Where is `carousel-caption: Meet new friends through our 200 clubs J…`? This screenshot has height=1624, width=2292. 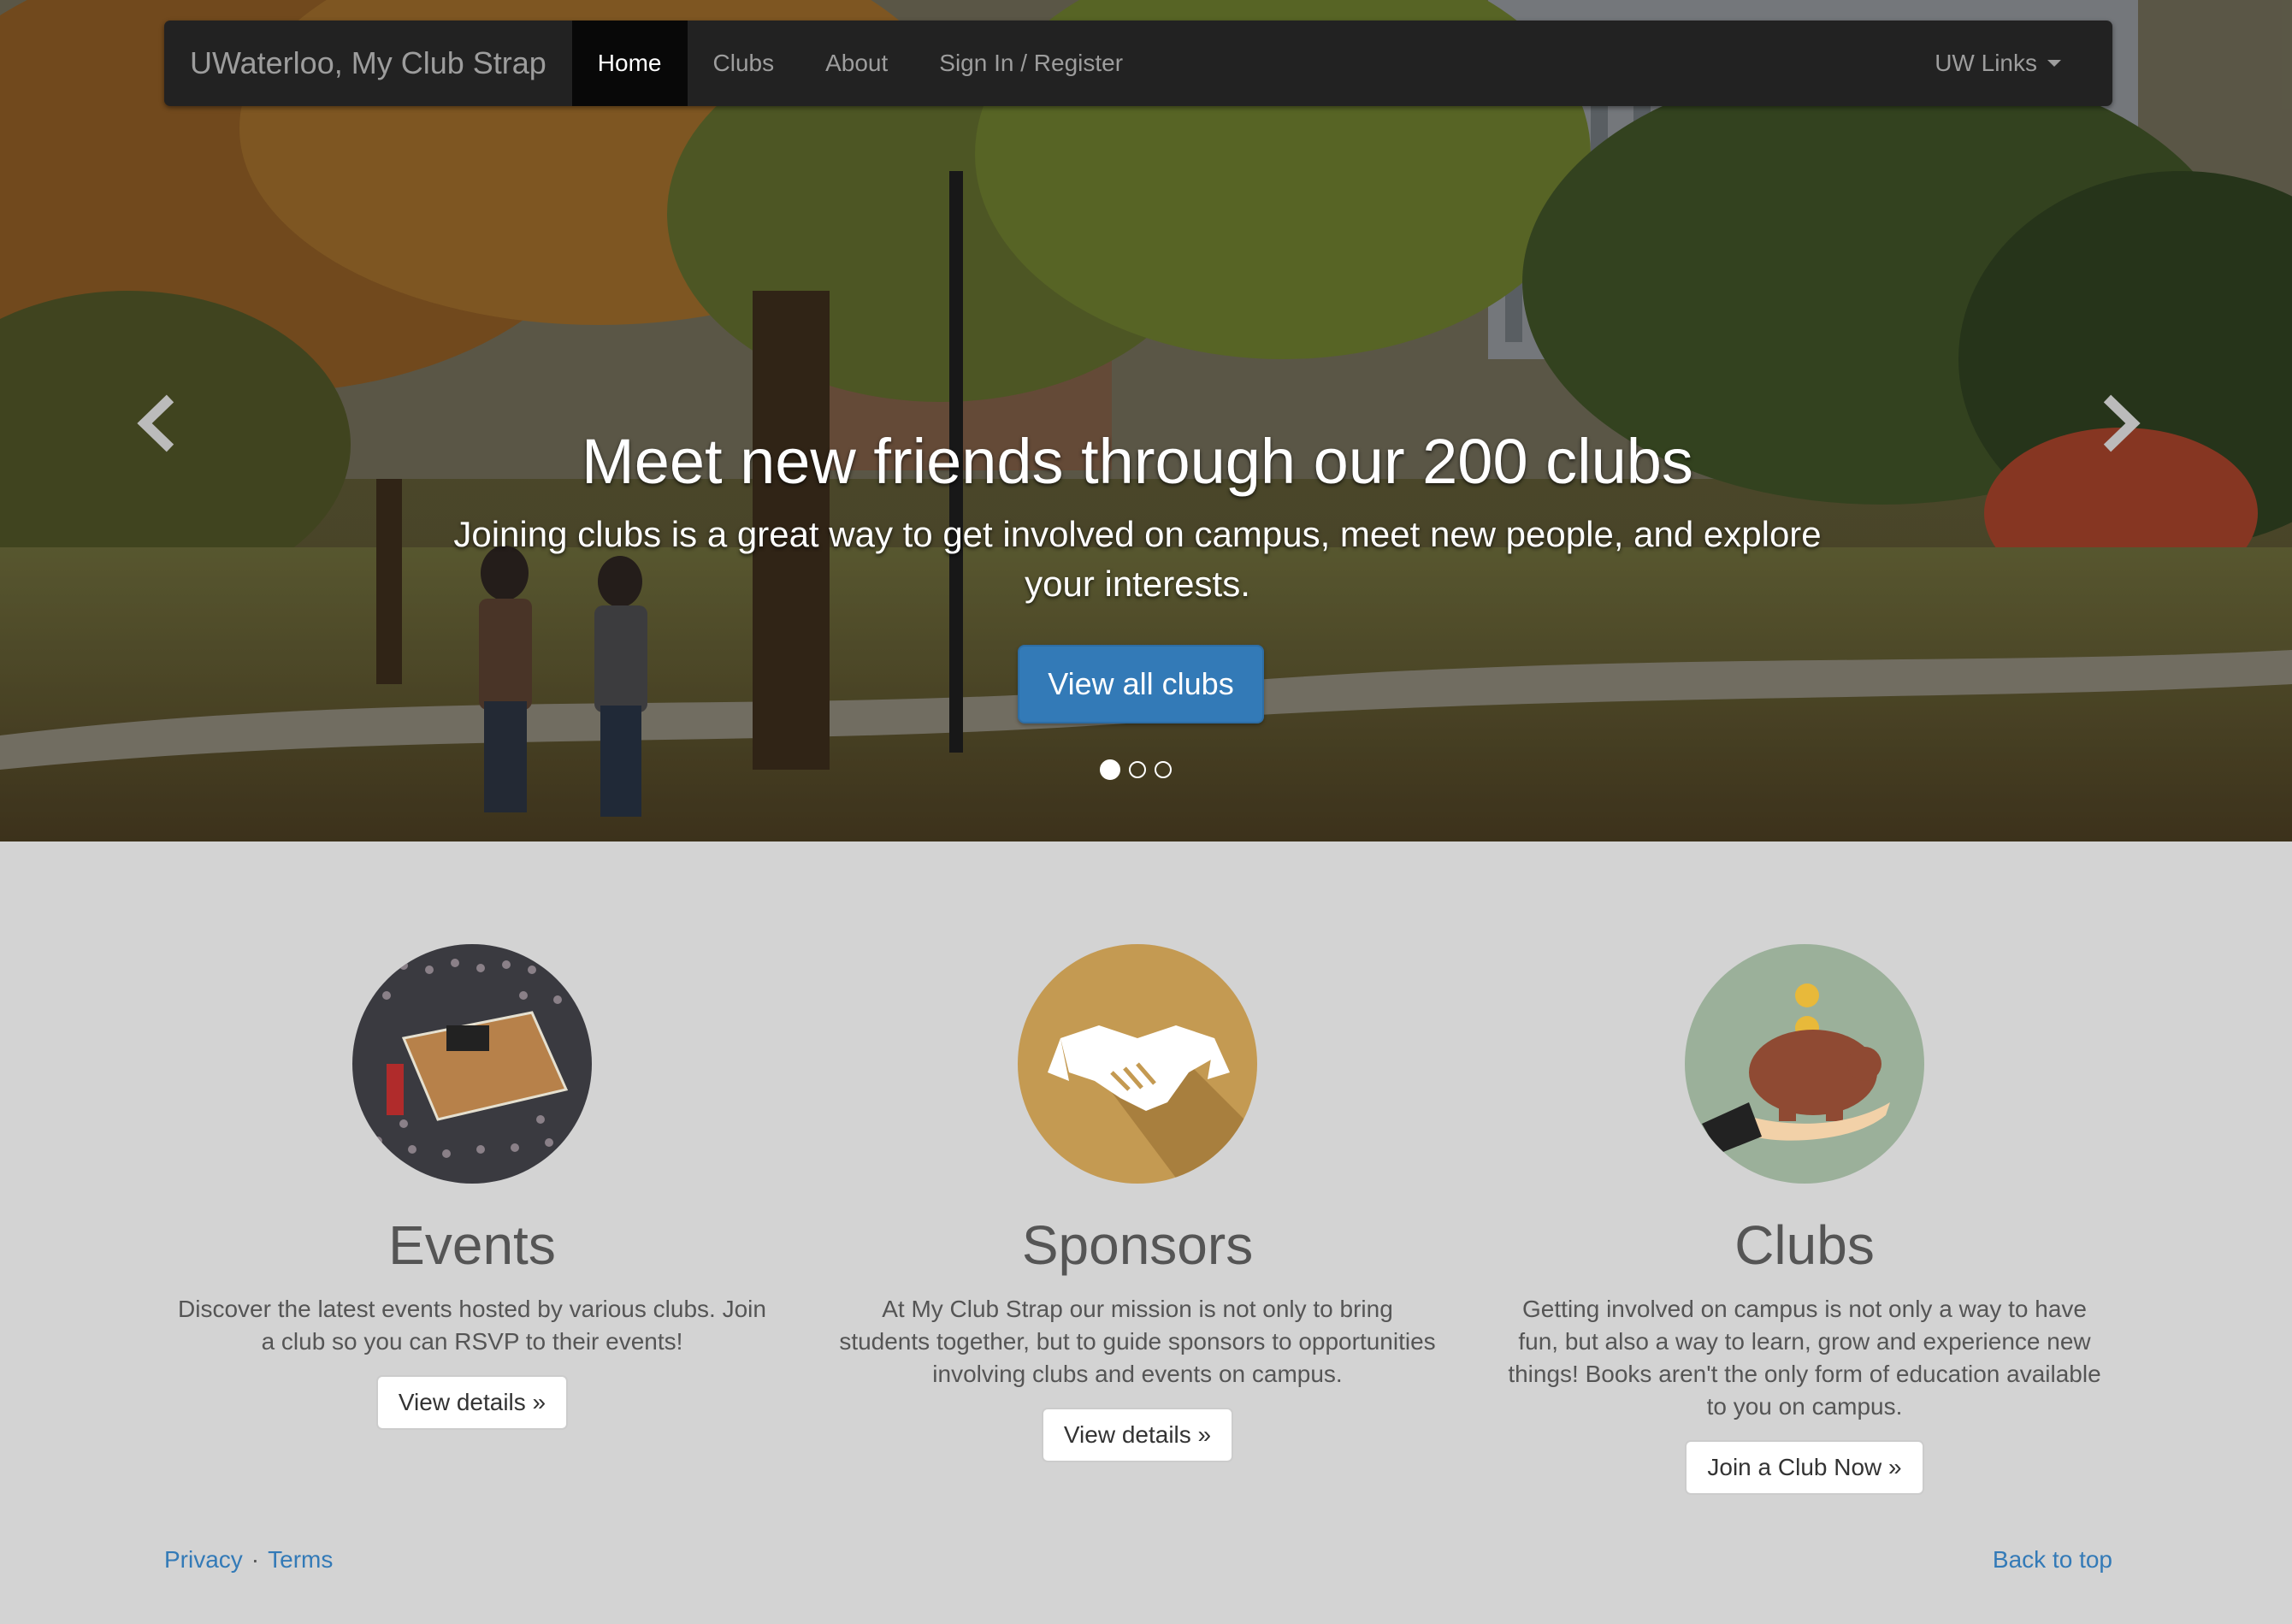 carousel-caption: Meet new friends through our 200 clubs J… is located at coordinates (1137, 514).